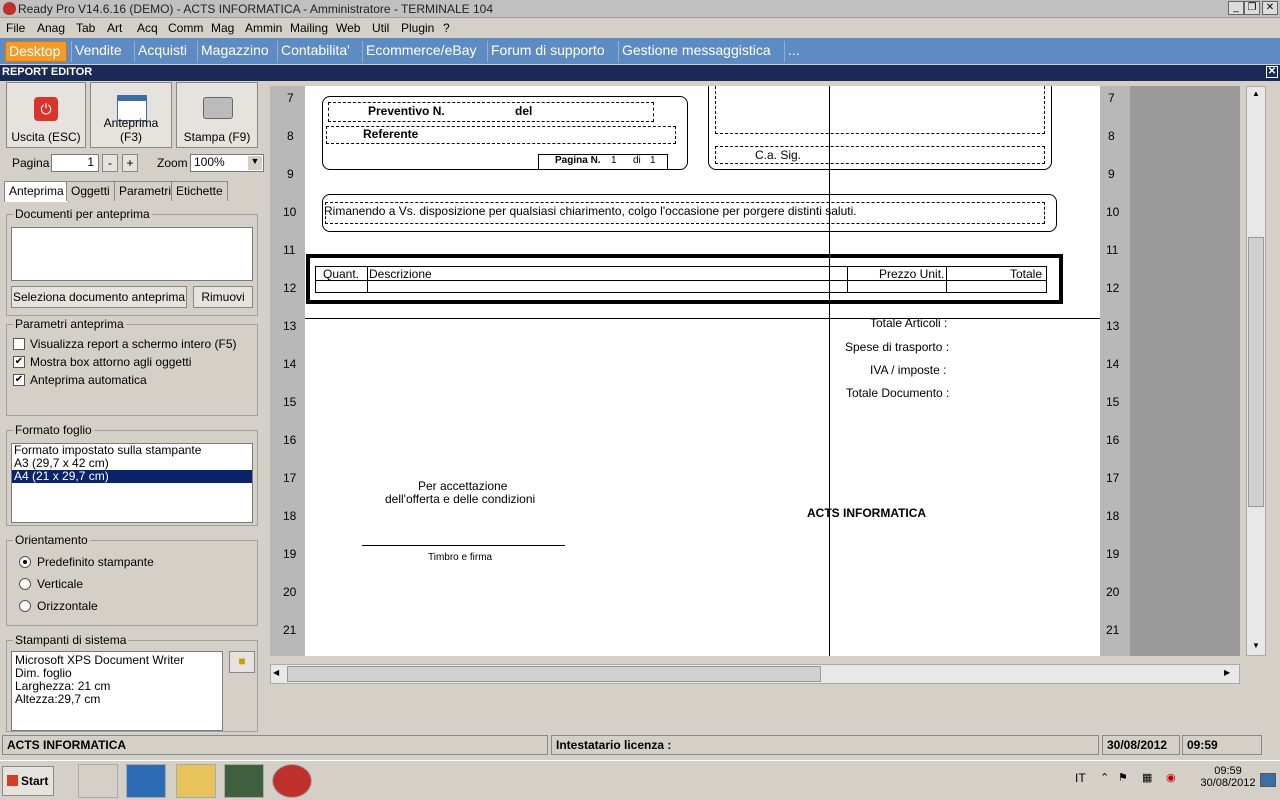 The height and width of the screenshot is (800, 1280). What do you see at coordinates (380, 28) in the screenshot?
I see `menu-util: Util` at bounding box center [380, 28].